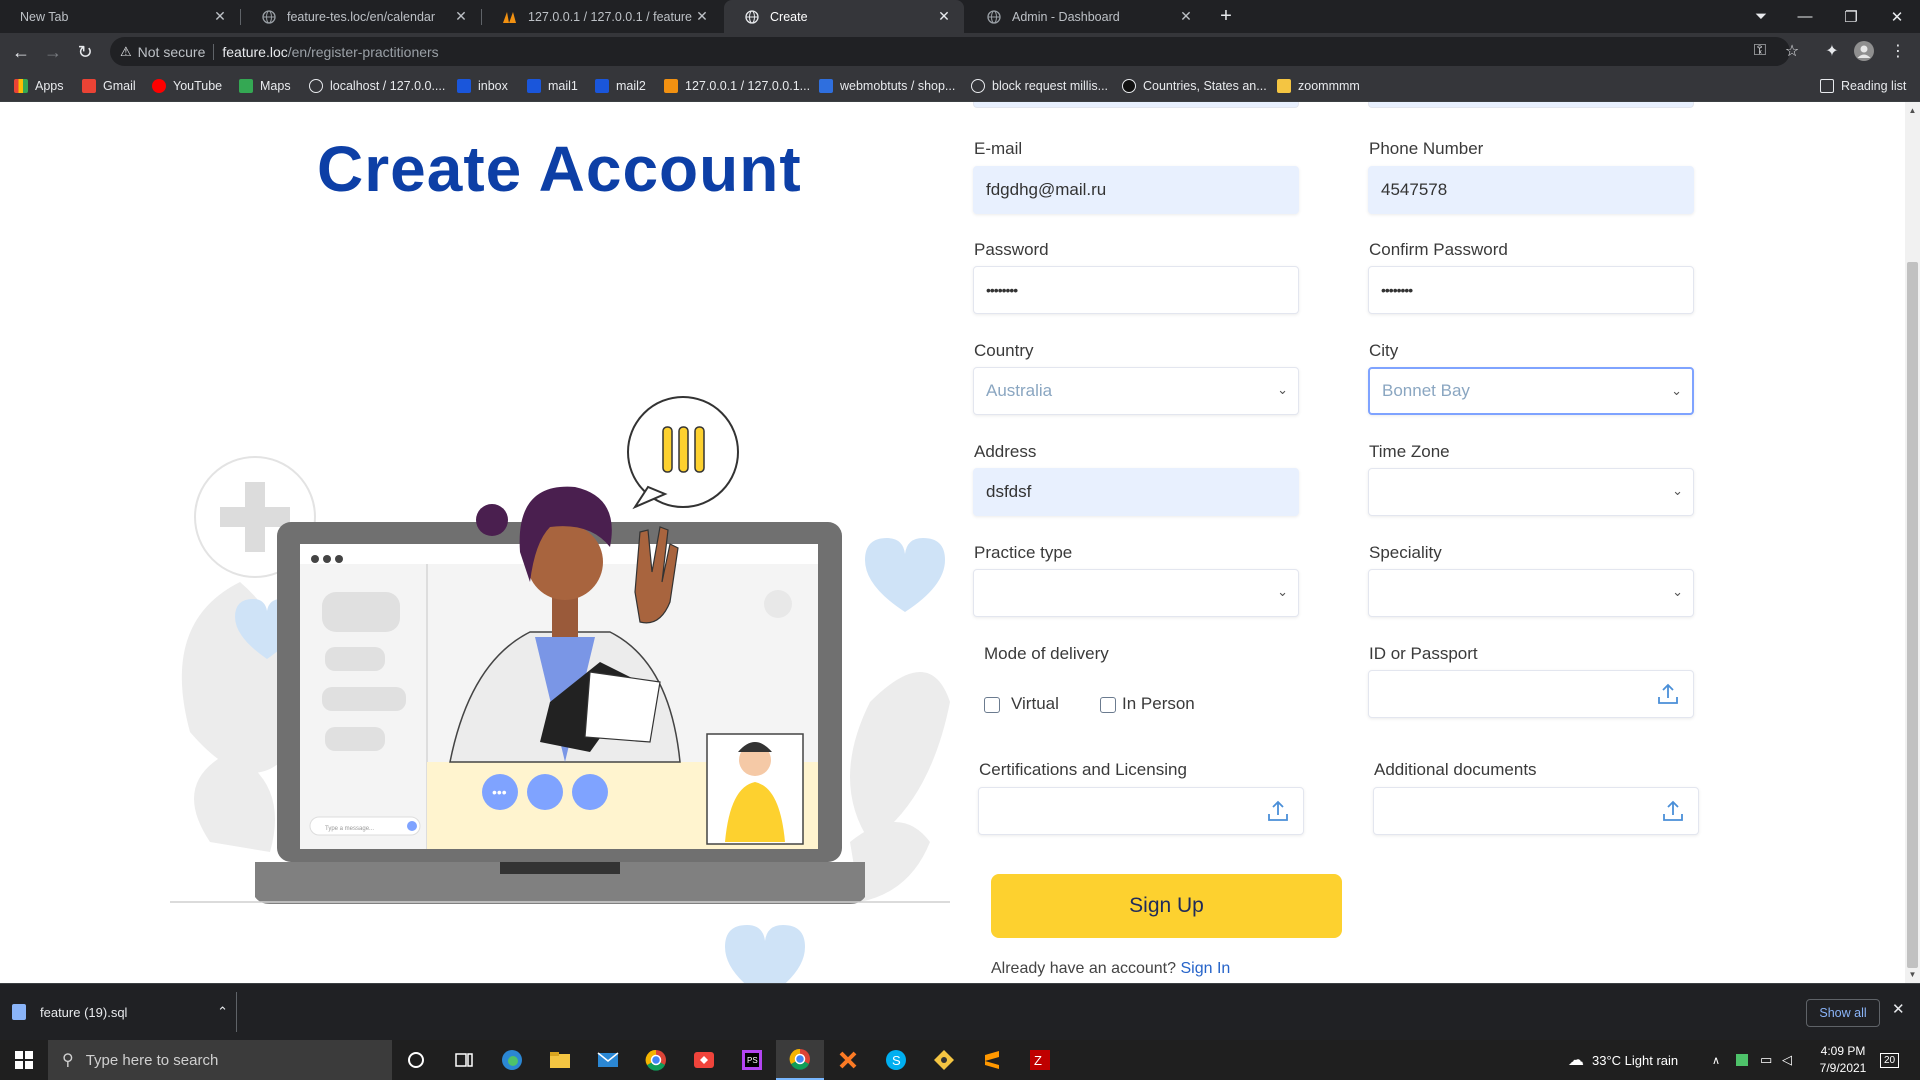 The image size is (1920, 1080). What do you see at coordinates (1827, 86) in the screenshot?
I see `reading-list-icon` at bounding box center [1827, 86].